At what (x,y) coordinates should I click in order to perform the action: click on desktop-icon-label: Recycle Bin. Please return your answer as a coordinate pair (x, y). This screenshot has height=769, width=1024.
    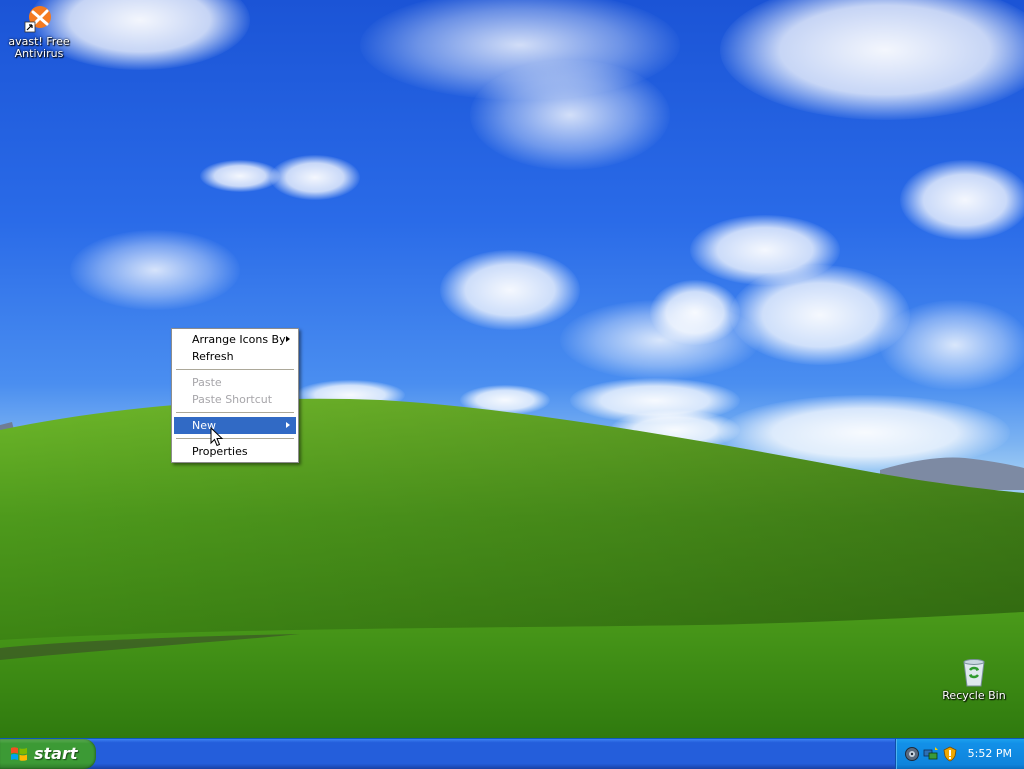
    Looking at the image, I should click on (974, 695).